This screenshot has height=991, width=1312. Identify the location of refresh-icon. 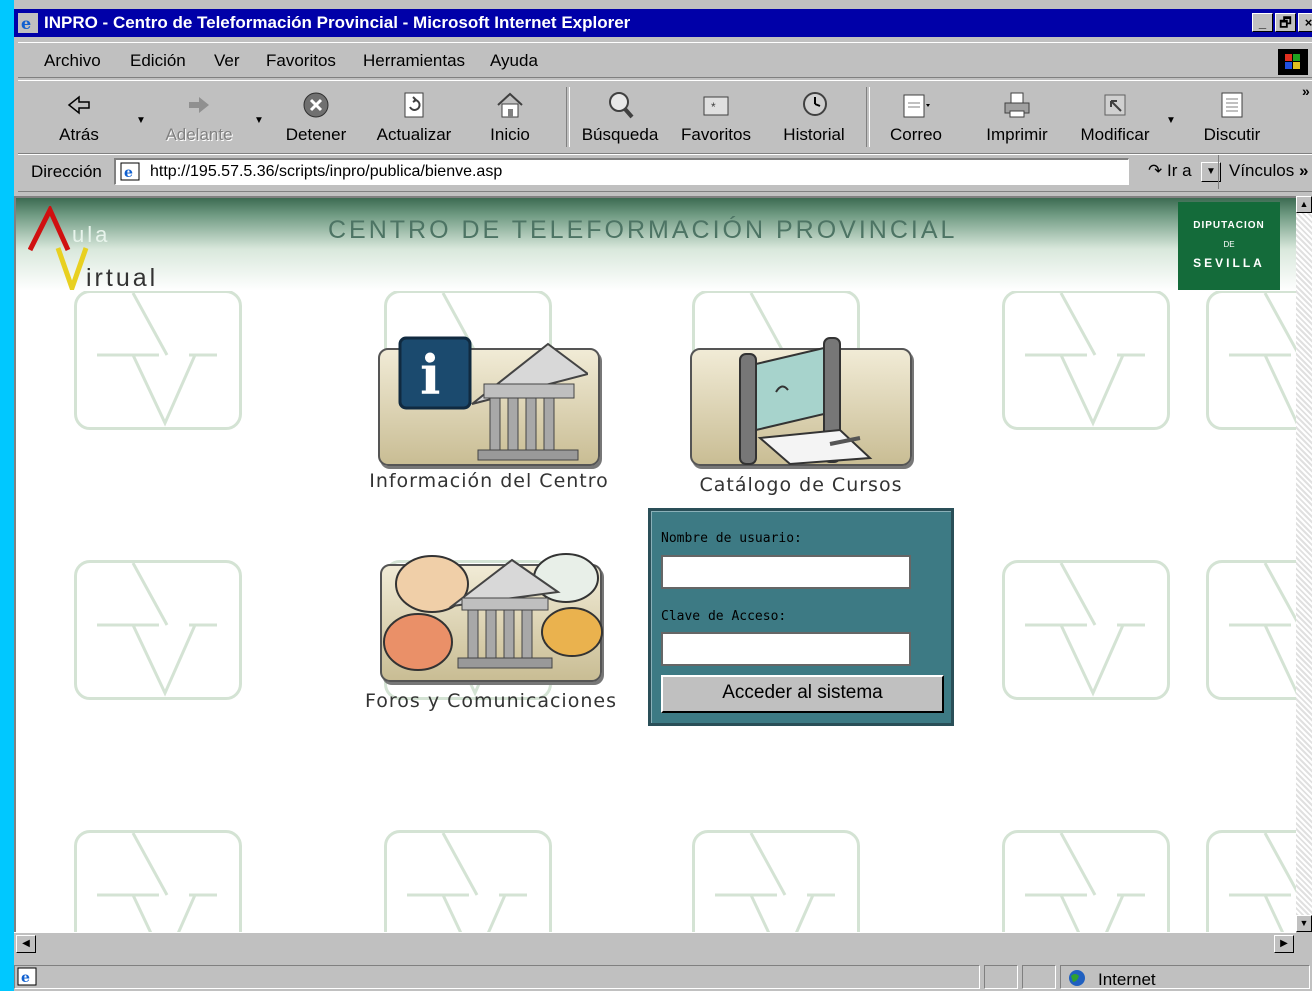
(414, 105).